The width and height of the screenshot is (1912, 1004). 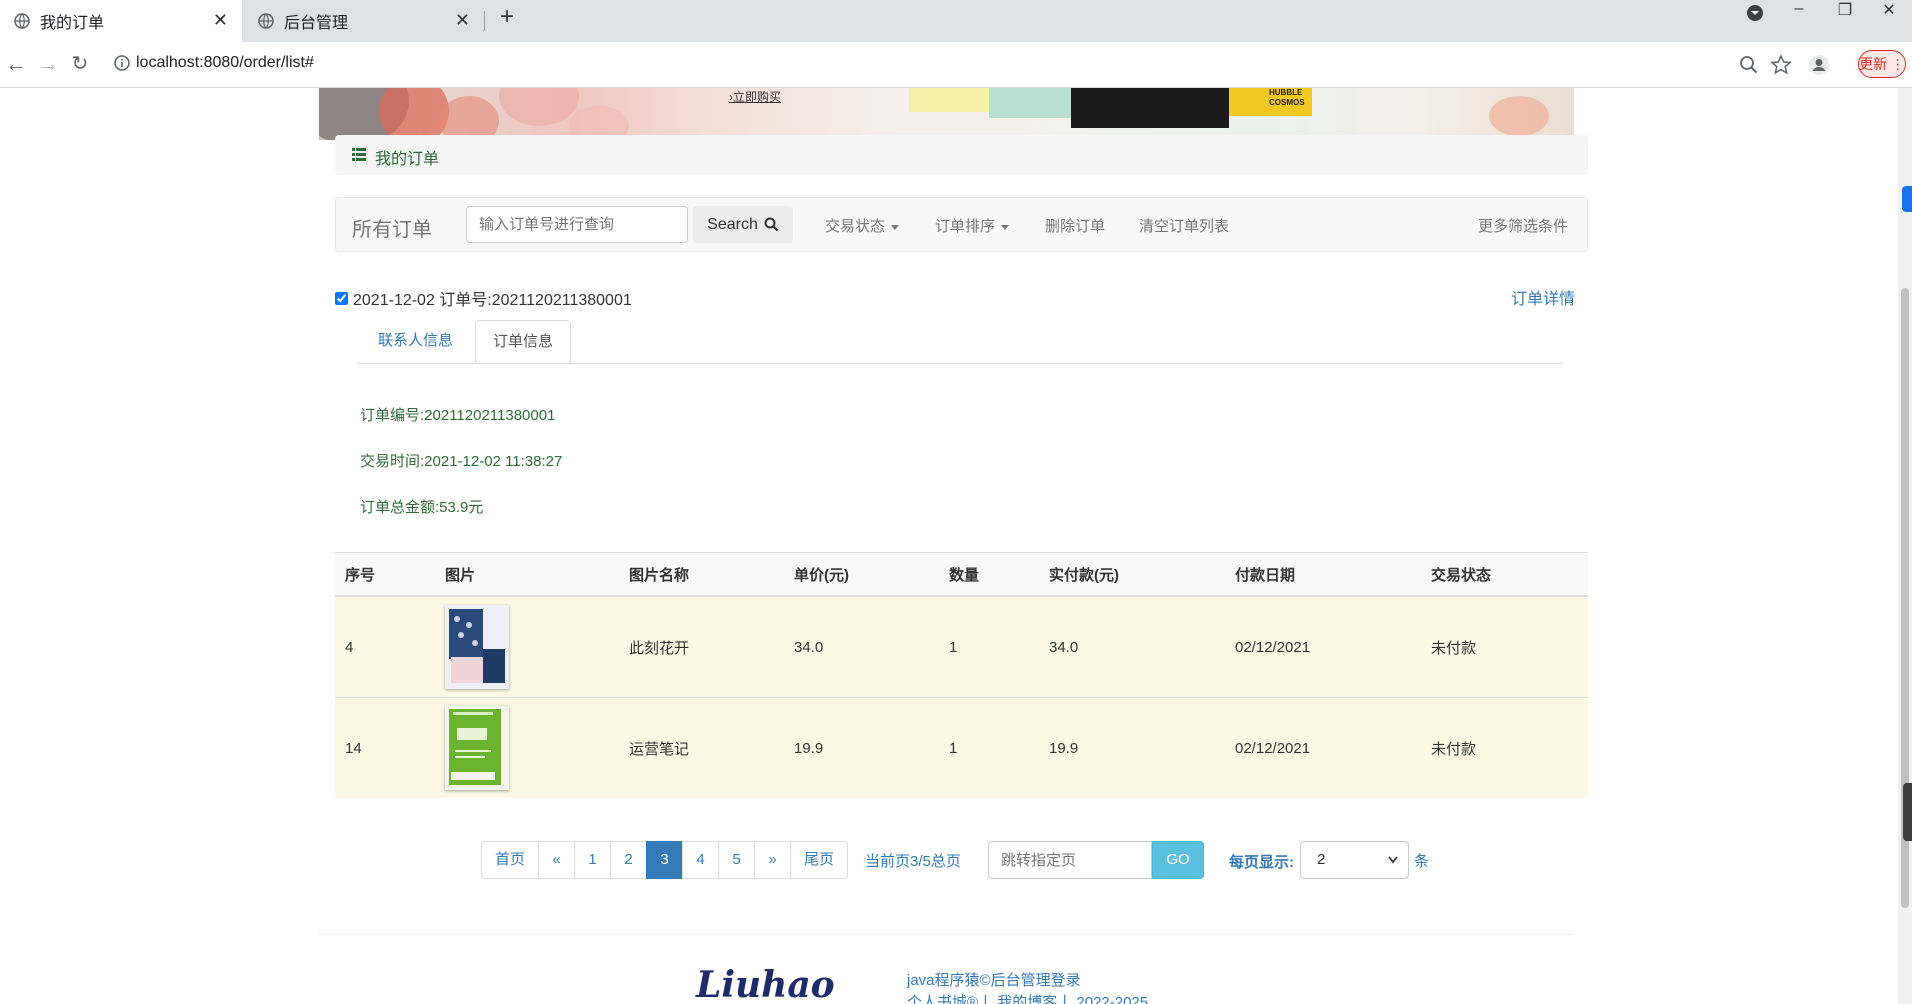 What do you see at coordinates (1132, 646) in the screenshot?
I see `row-paid: 34.0` at bounding box center [1132, 646].